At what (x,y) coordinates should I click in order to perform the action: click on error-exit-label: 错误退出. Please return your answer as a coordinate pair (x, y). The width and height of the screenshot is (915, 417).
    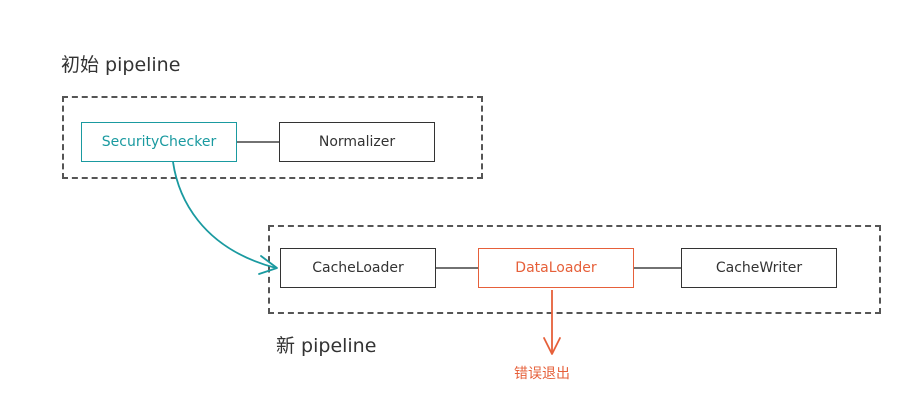
    Looking at the image, I should click on (542, 374).